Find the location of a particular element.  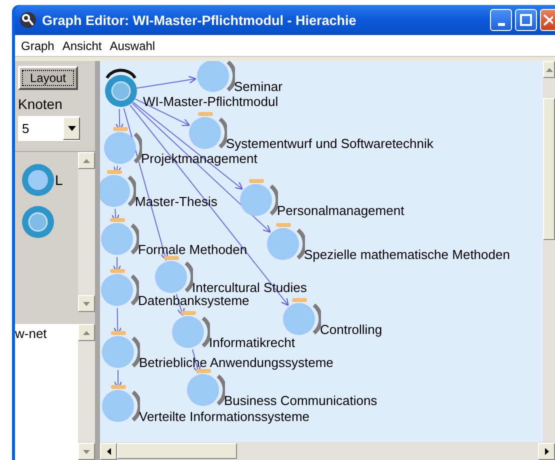

maximize-button is located at coordinates (526, 20).